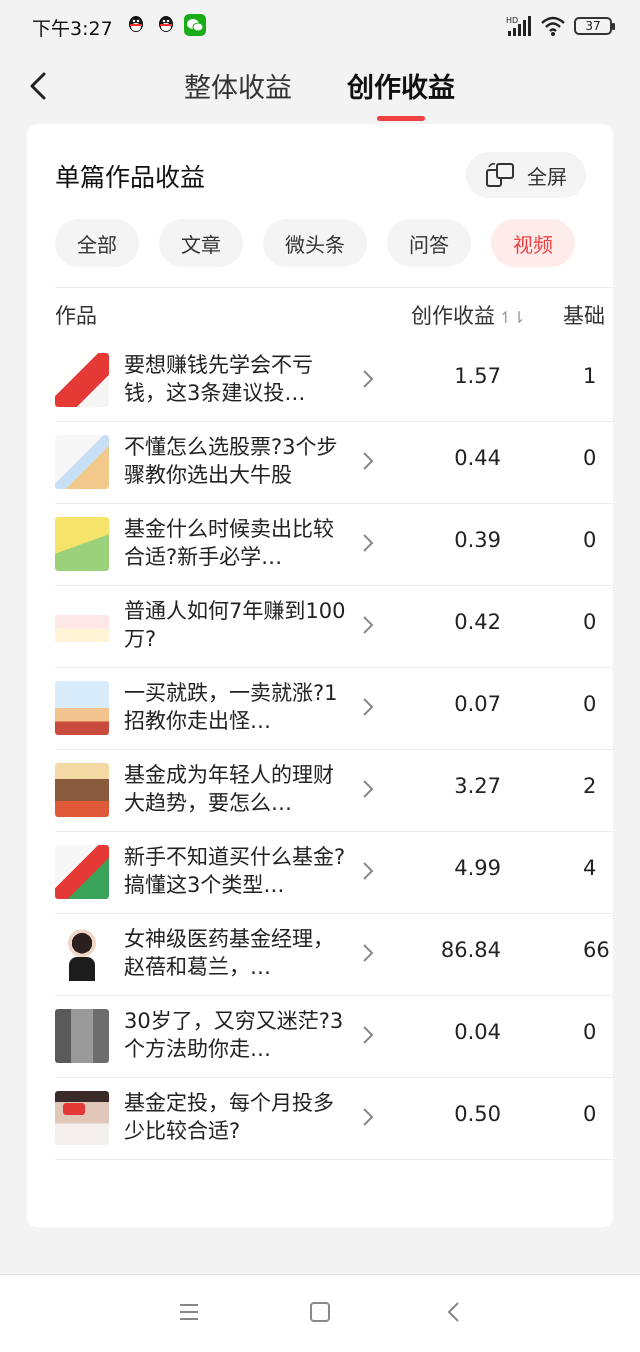 This screenshot has width=640, height=1352. Describe the element at coordinates (596, 950) in the screenshot. I see `row-base-earnings: 66` at that location.